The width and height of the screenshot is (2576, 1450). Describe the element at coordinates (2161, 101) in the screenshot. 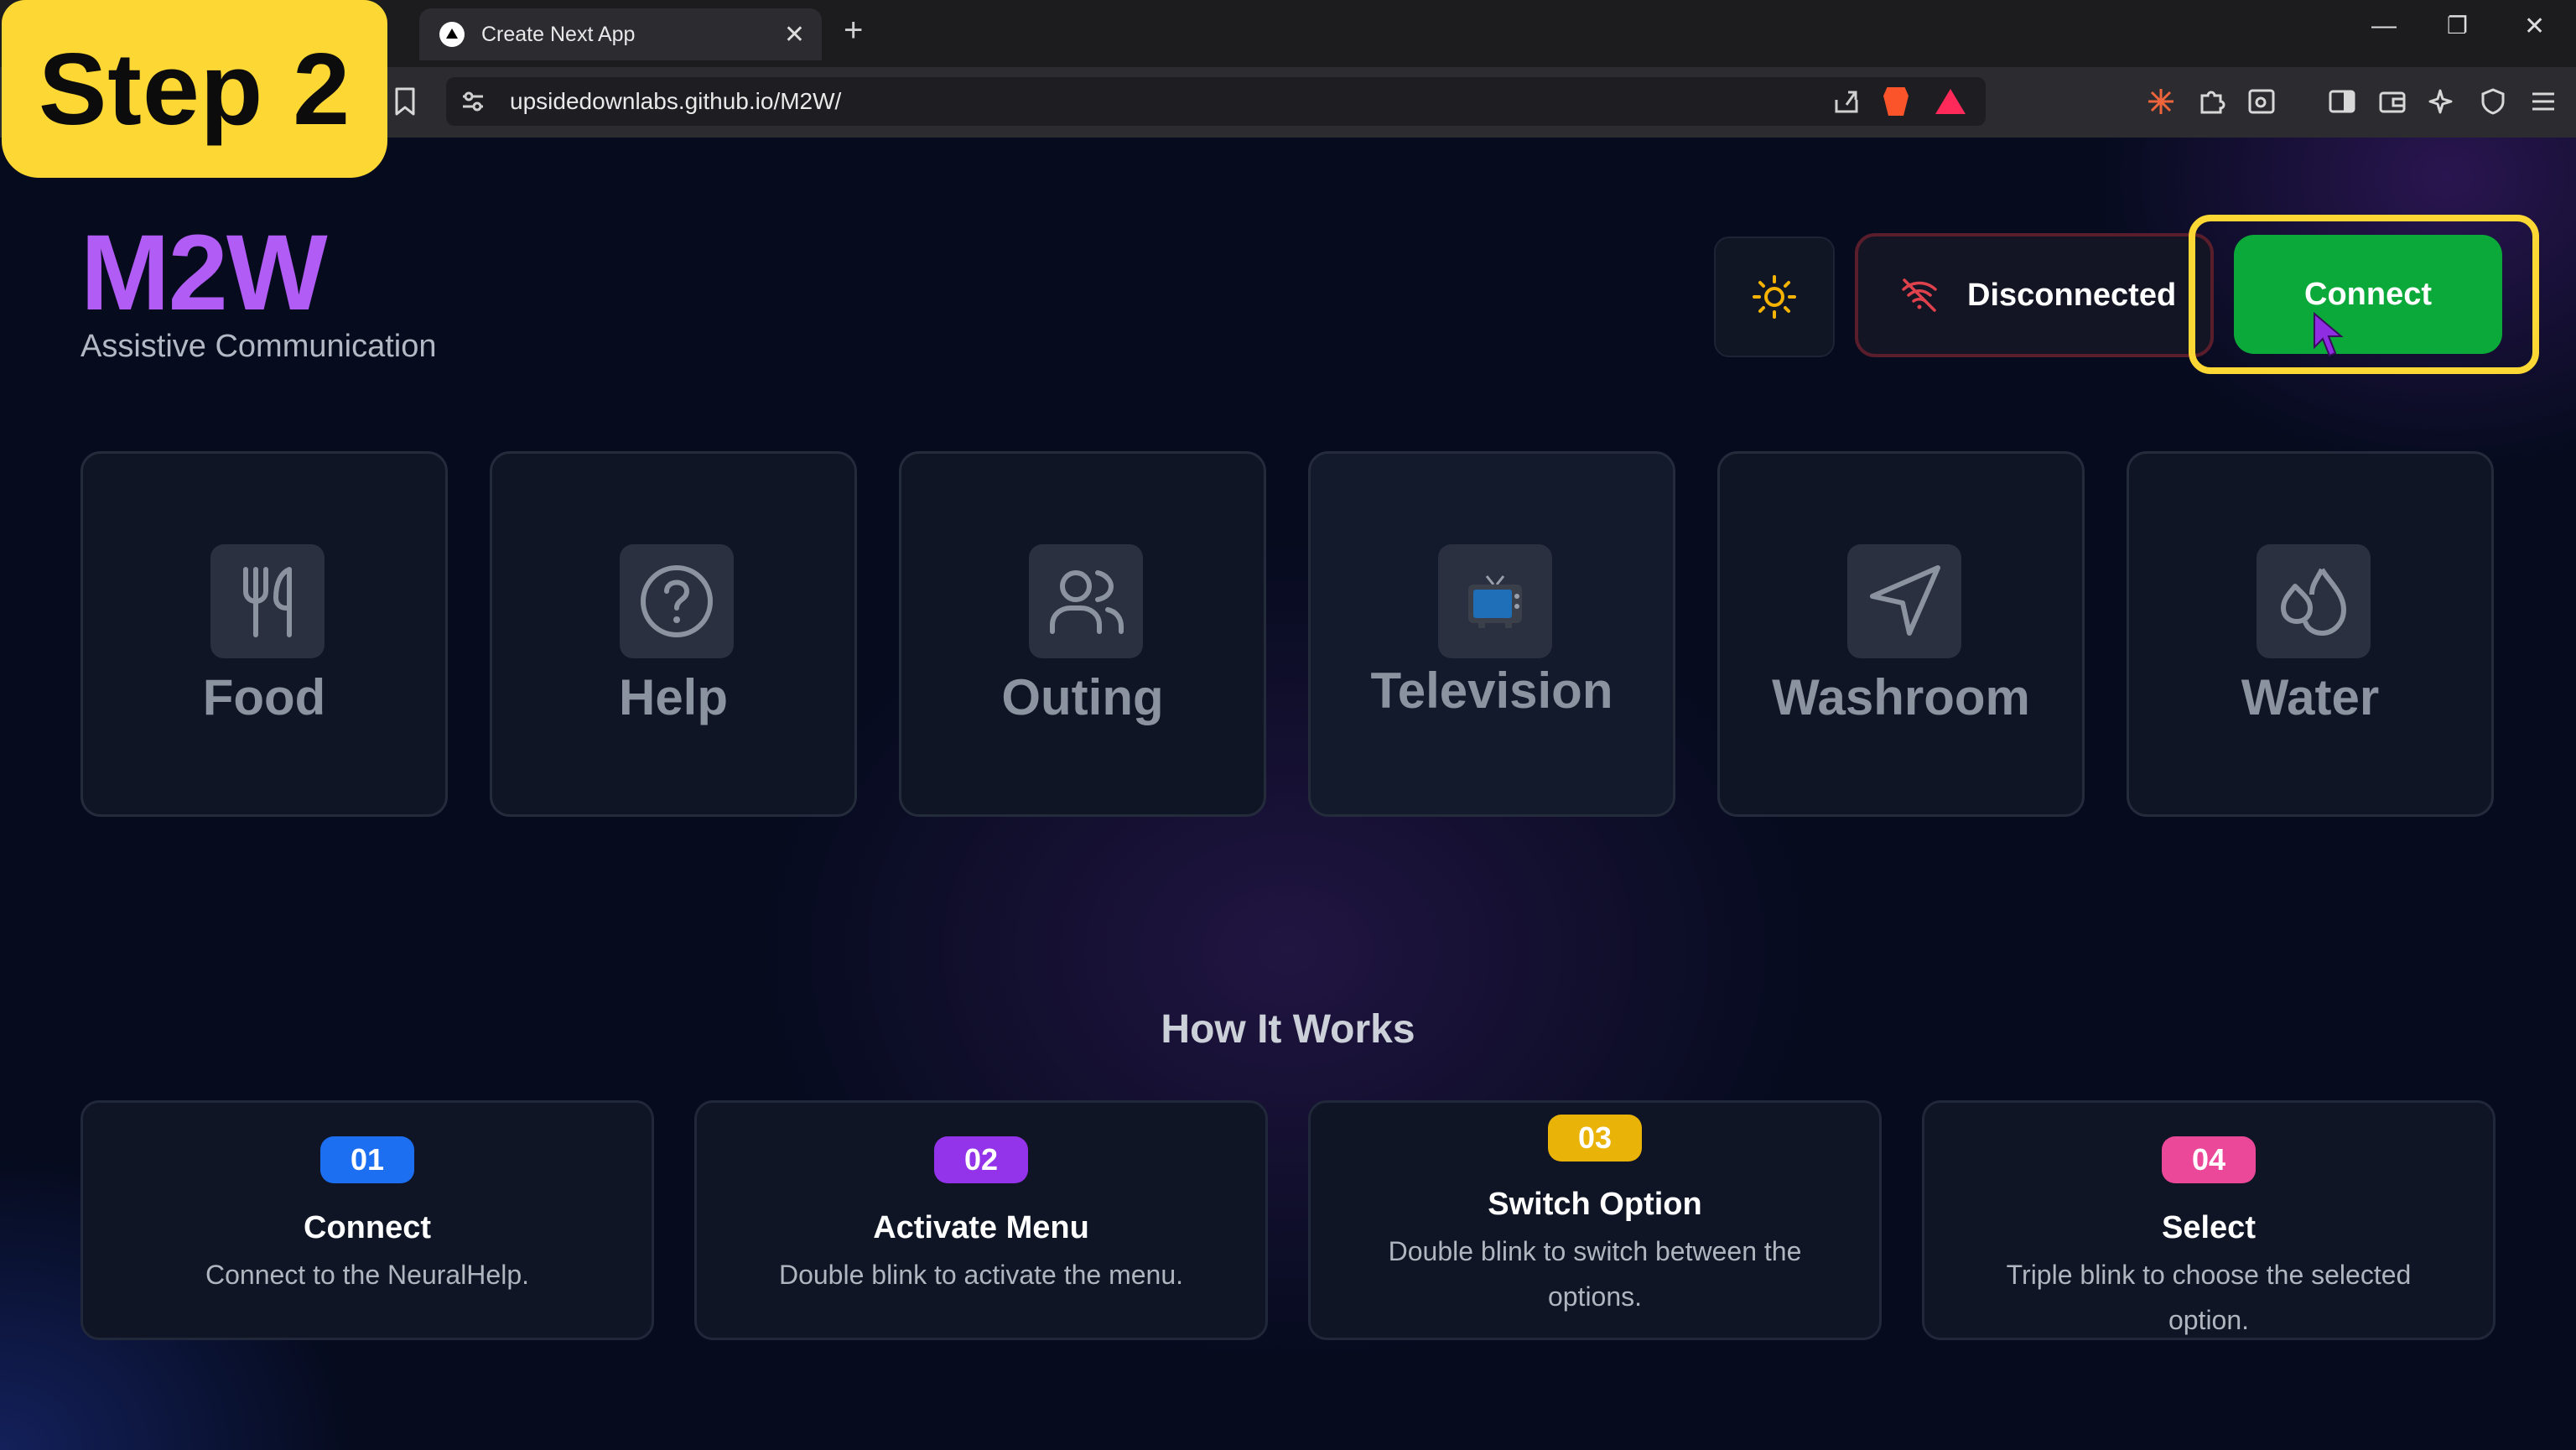

I see `extension-sunburst-icon` at that location.